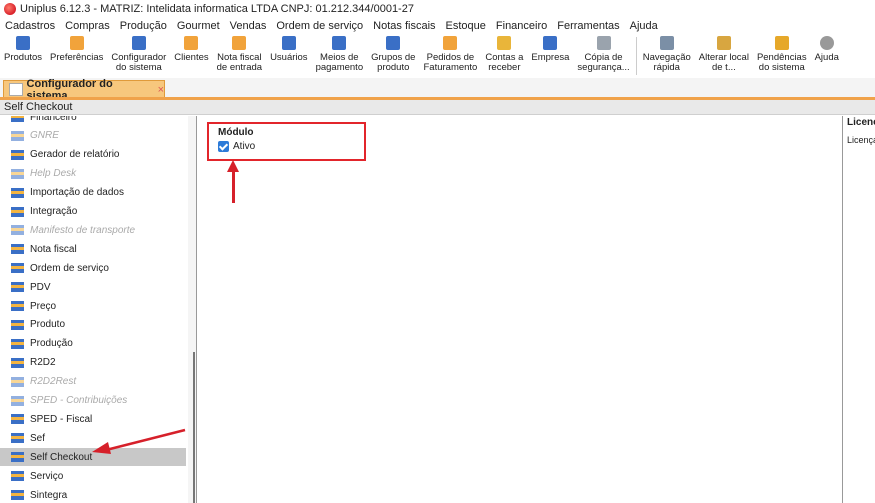  What do you see at coordinates (84, 90) in the screenshot?
I see `tab-configurador: Configurador do sistema ×` at bounding box center [84, 90].